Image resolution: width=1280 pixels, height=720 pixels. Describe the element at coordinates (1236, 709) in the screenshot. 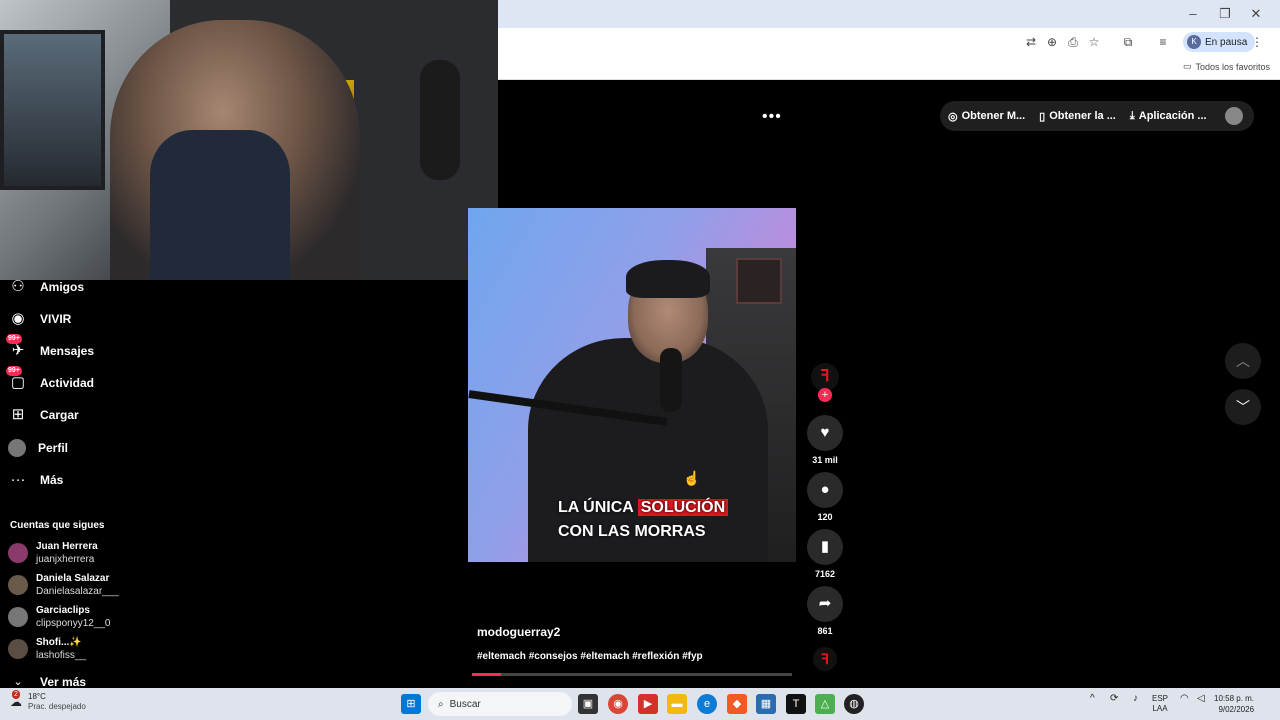

I see `clock-date: 9/02/2026` at that location.